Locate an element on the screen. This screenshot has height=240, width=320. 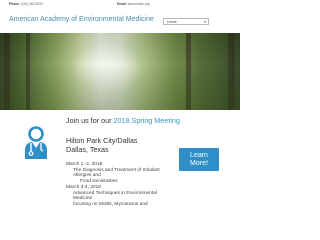
join-text: Join us for our is located at coordinates (89, 120).